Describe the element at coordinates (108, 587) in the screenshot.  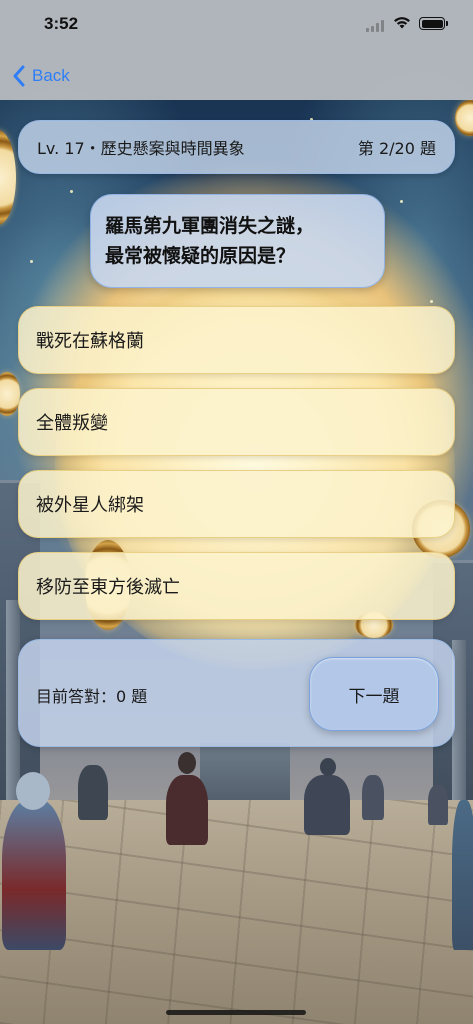
I see `answer-option-label: 移防至東方後滅亡` at that location.